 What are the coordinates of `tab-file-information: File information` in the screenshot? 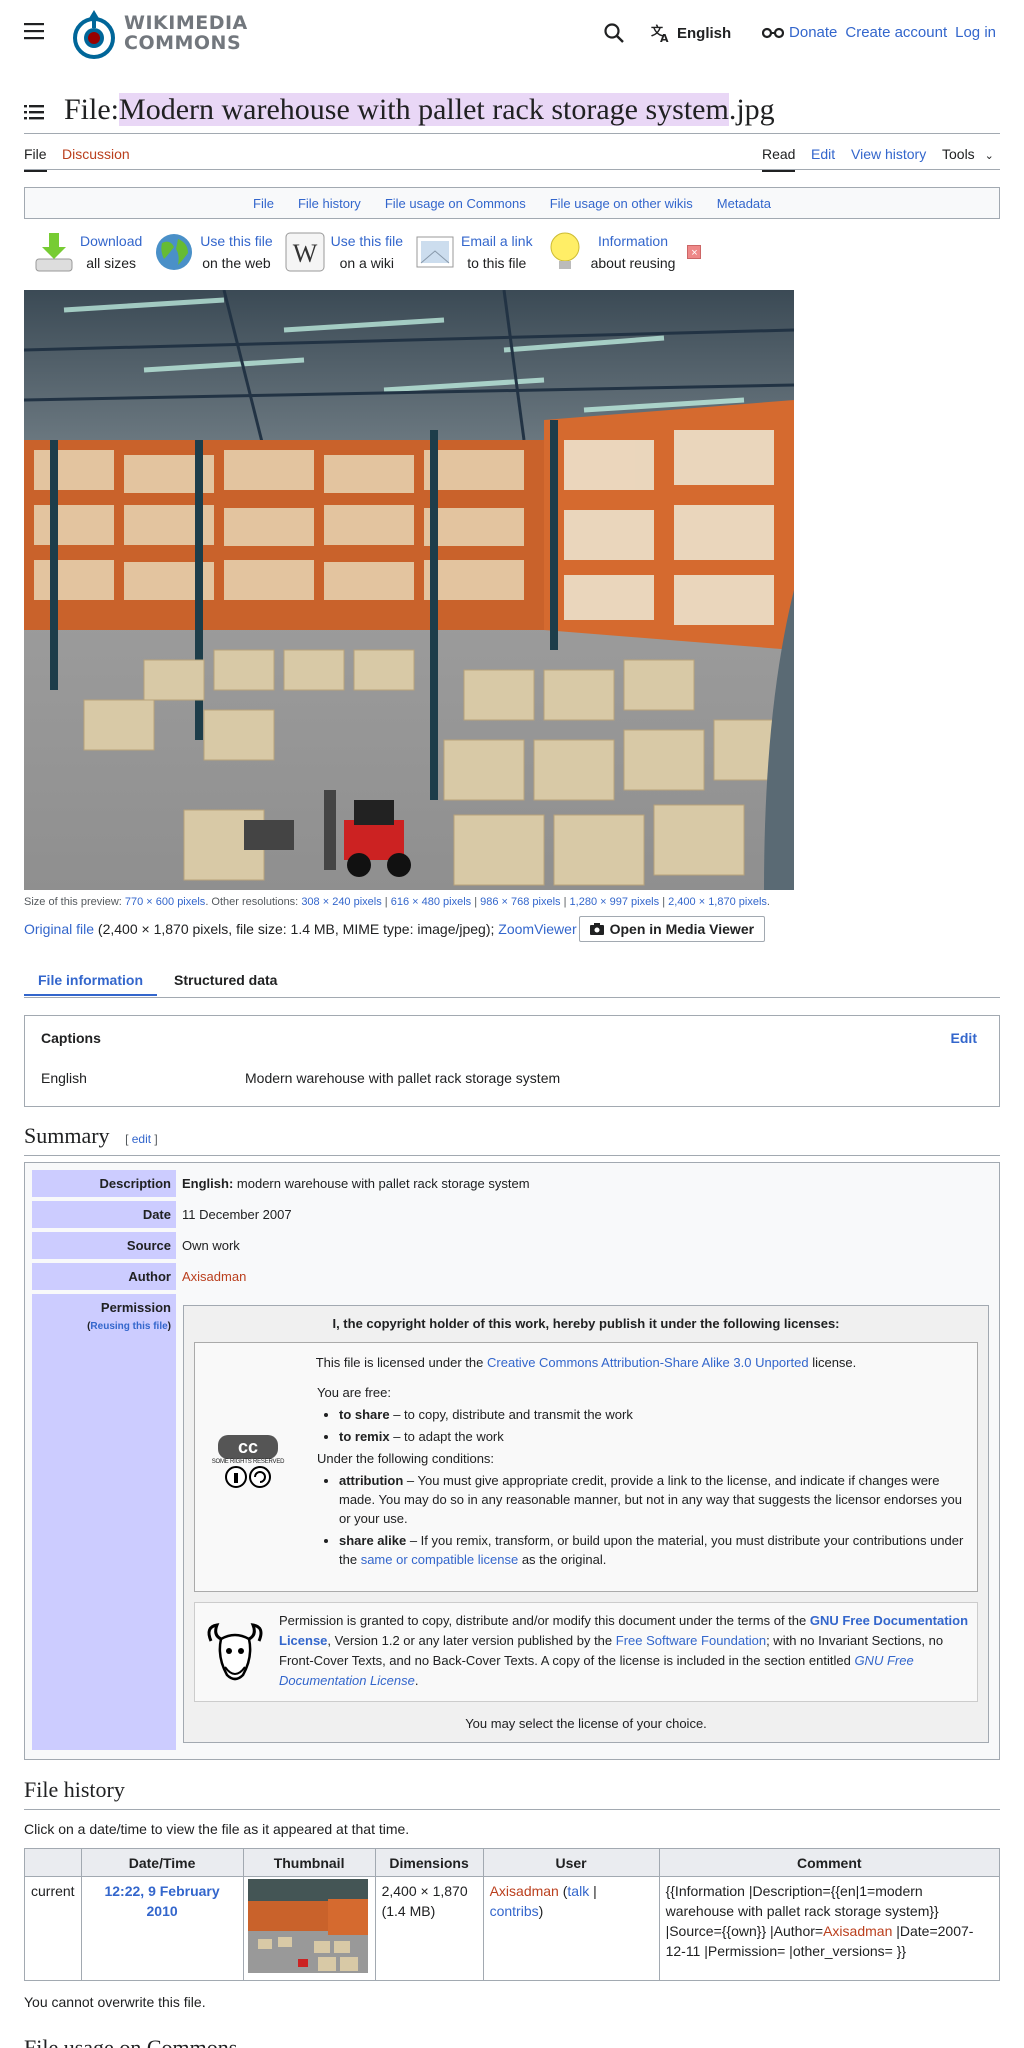 It's located at (90, 984).